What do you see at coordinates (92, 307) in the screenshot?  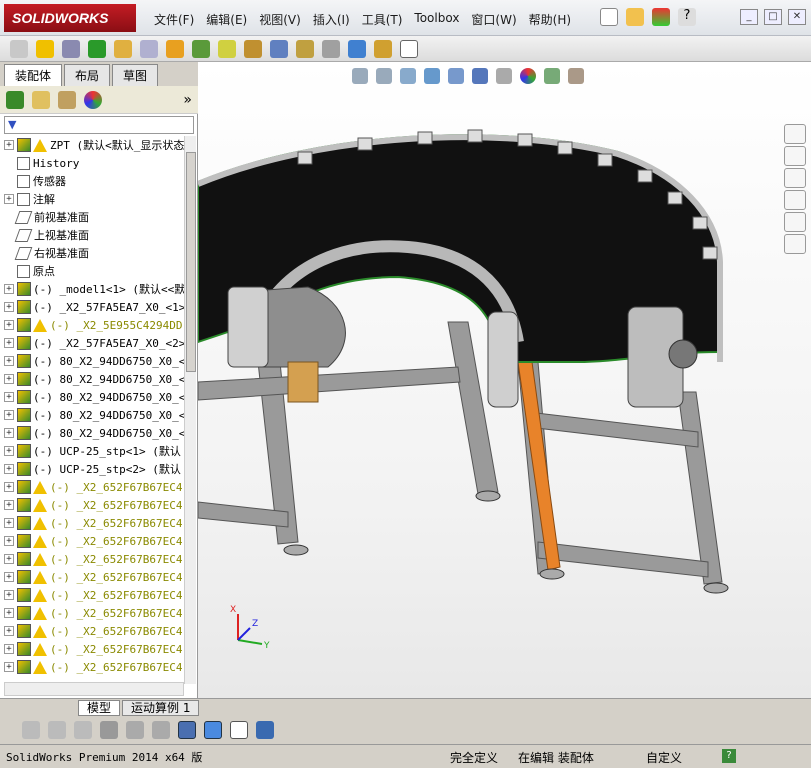 I see `tree-item: + (-) _X2_57FA5EA7_X0_<1>` at bounding box center [92, 307].